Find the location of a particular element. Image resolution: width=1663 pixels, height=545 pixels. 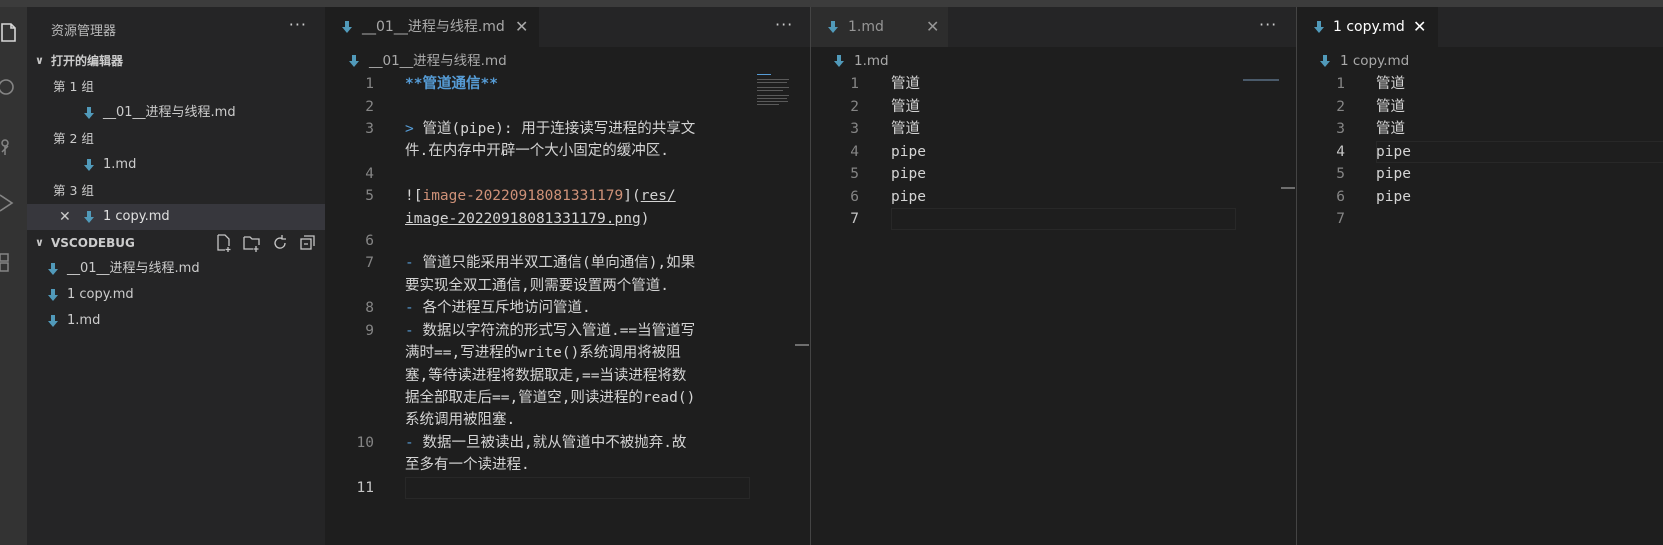

code-line: 塞,等待读进程将数据取走,==当读进程将数 is located at coordinates (546, 376).